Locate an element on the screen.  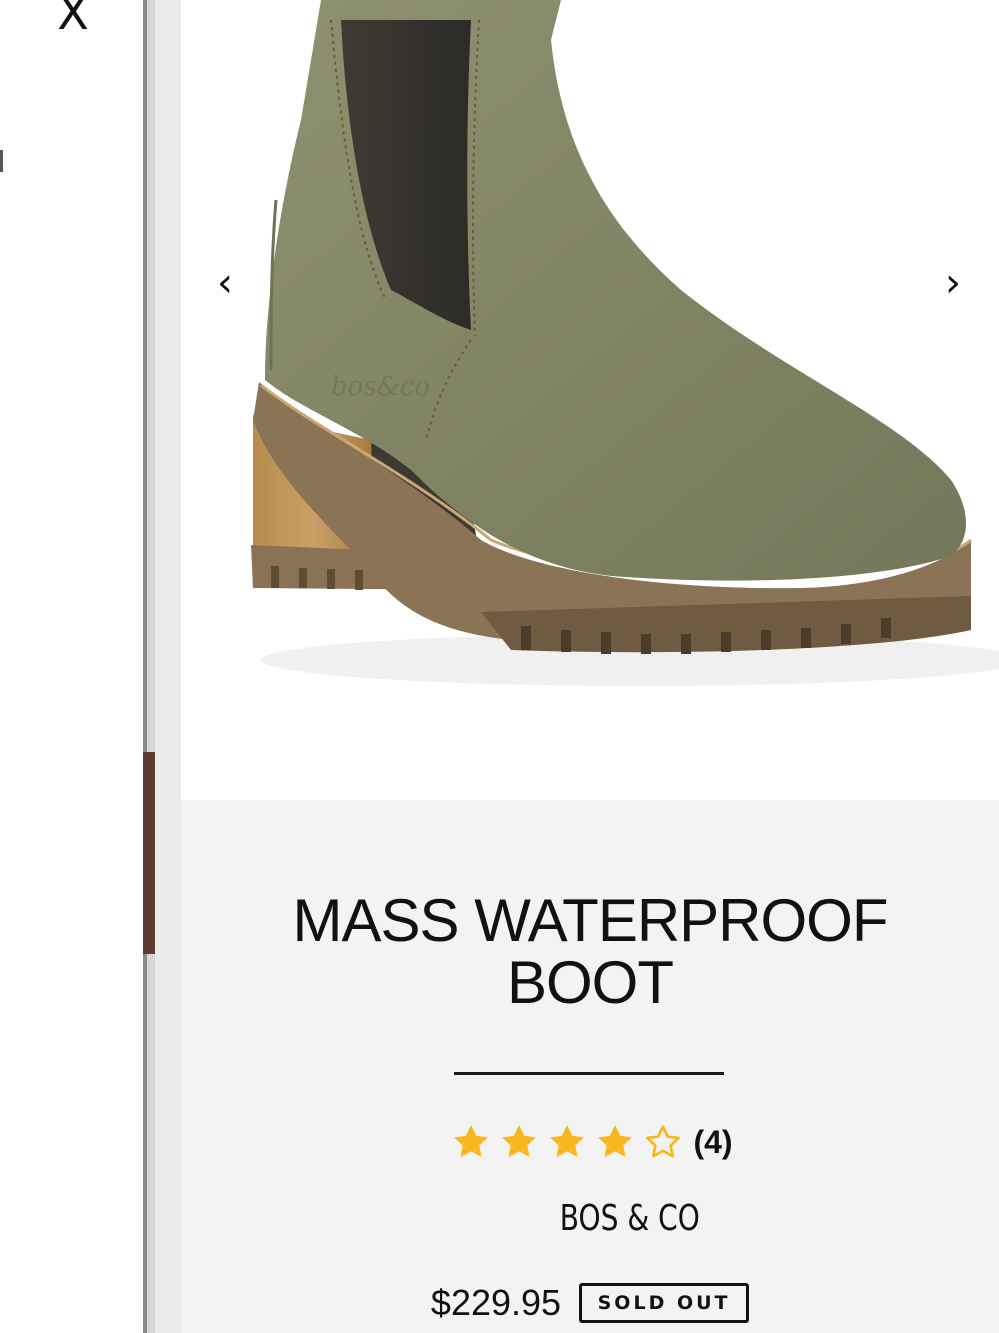
close-button: X is located at coordinates (73, 20).